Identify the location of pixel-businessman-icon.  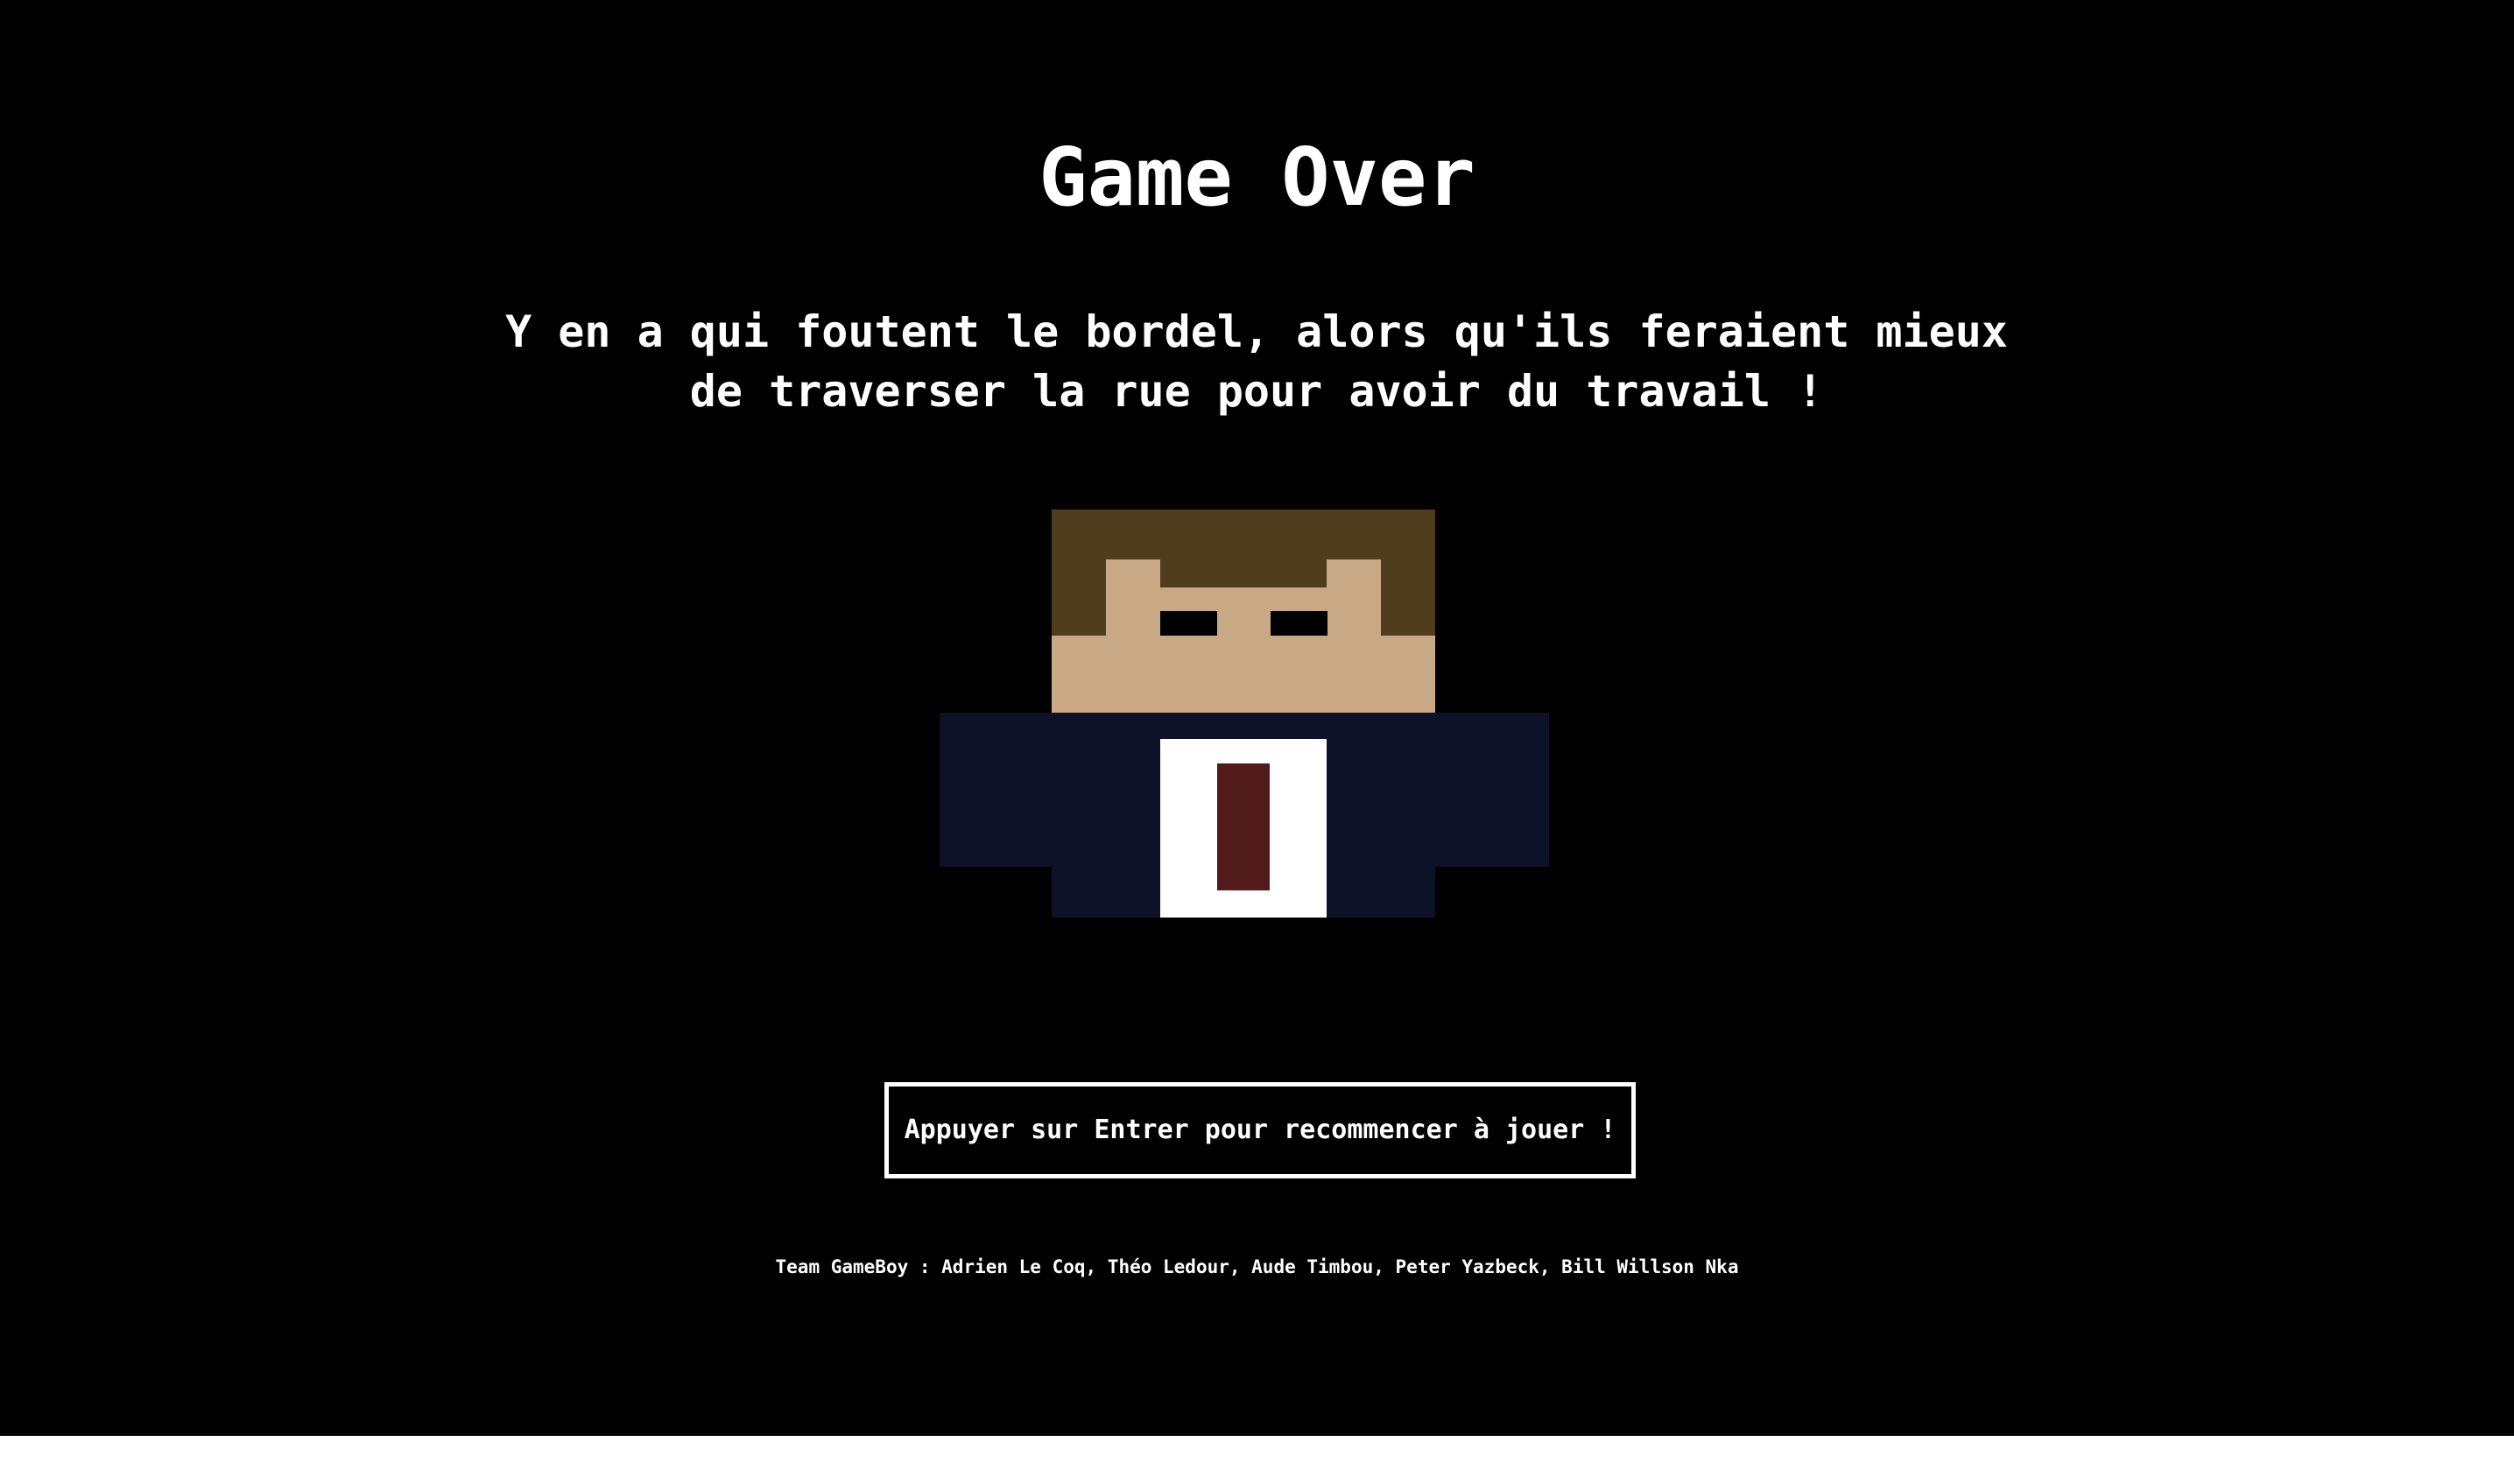
(1244, 714).